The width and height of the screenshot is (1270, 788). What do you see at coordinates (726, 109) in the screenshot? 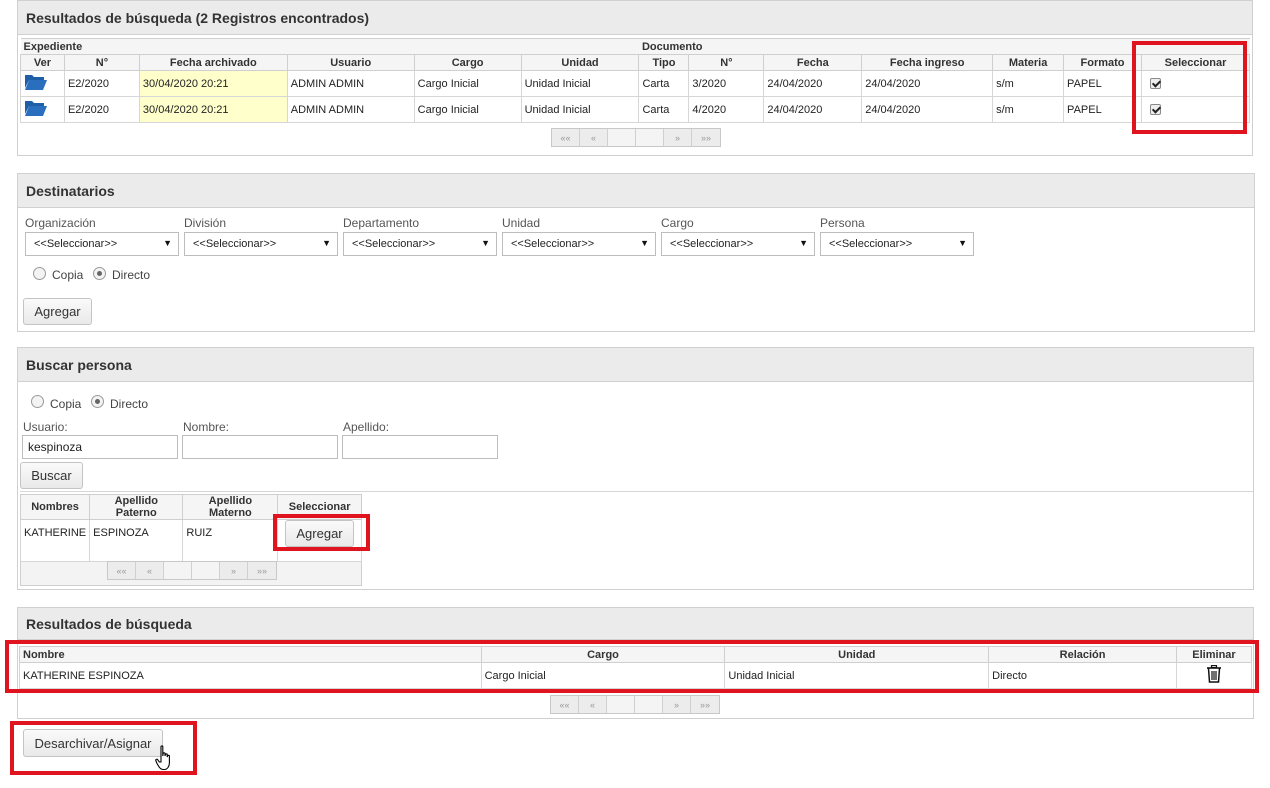
I see `cell: 4/2020` at bounding box center [726, 109].